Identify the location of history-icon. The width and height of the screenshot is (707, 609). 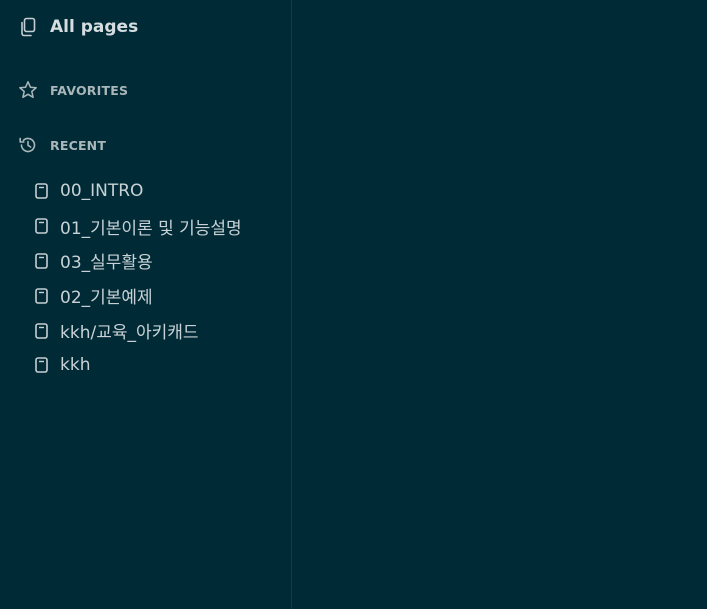
(28, 145).